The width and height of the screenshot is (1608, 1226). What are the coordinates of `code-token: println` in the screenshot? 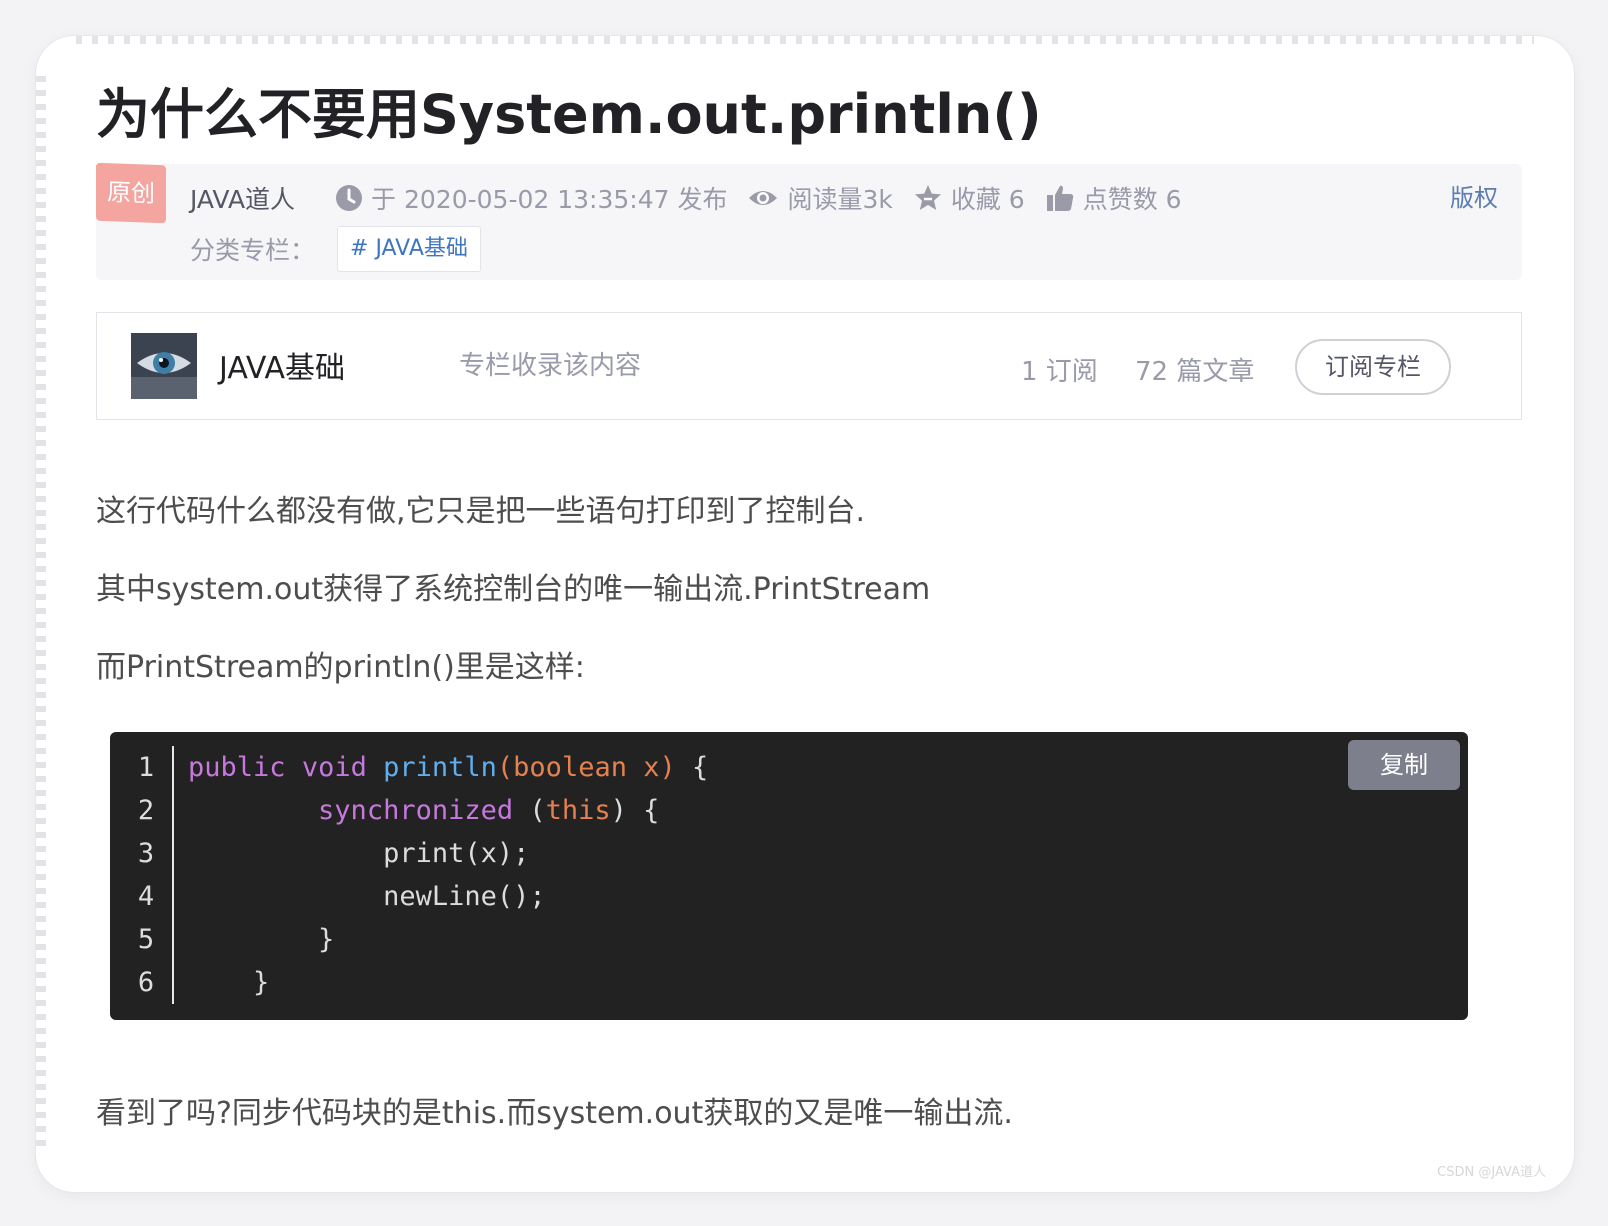 It's located at (440, 767).